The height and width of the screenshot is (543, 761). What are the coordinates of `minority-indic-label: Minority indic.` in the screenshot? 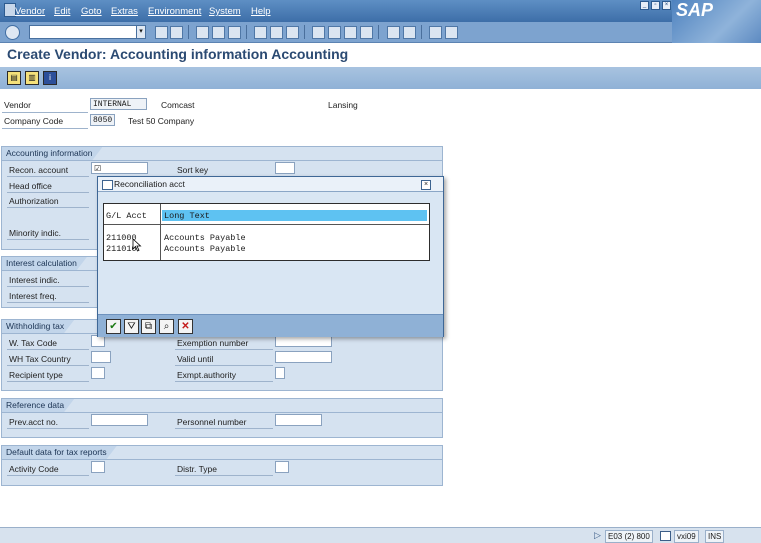 It's located at (35, 233).